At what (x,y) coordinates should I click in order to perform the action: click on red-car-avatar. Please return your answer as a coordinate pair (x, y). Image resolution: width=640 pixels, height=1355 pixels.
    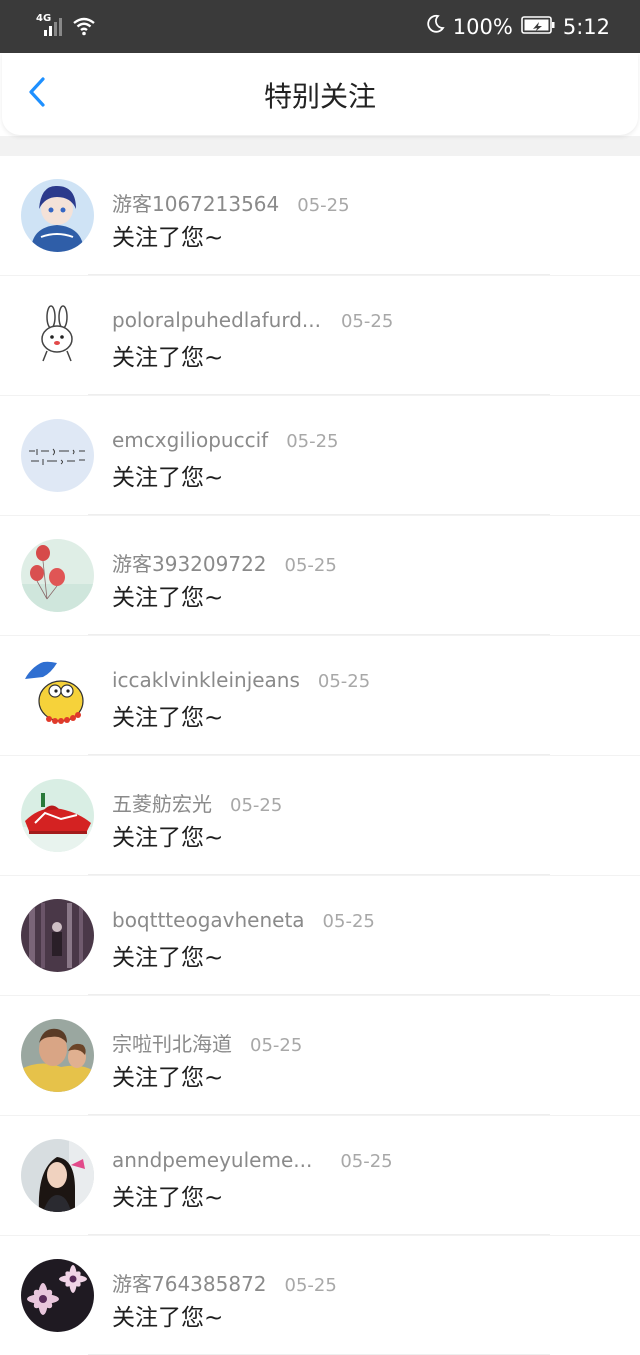
    Looking at the image, I should click on (57, 815).